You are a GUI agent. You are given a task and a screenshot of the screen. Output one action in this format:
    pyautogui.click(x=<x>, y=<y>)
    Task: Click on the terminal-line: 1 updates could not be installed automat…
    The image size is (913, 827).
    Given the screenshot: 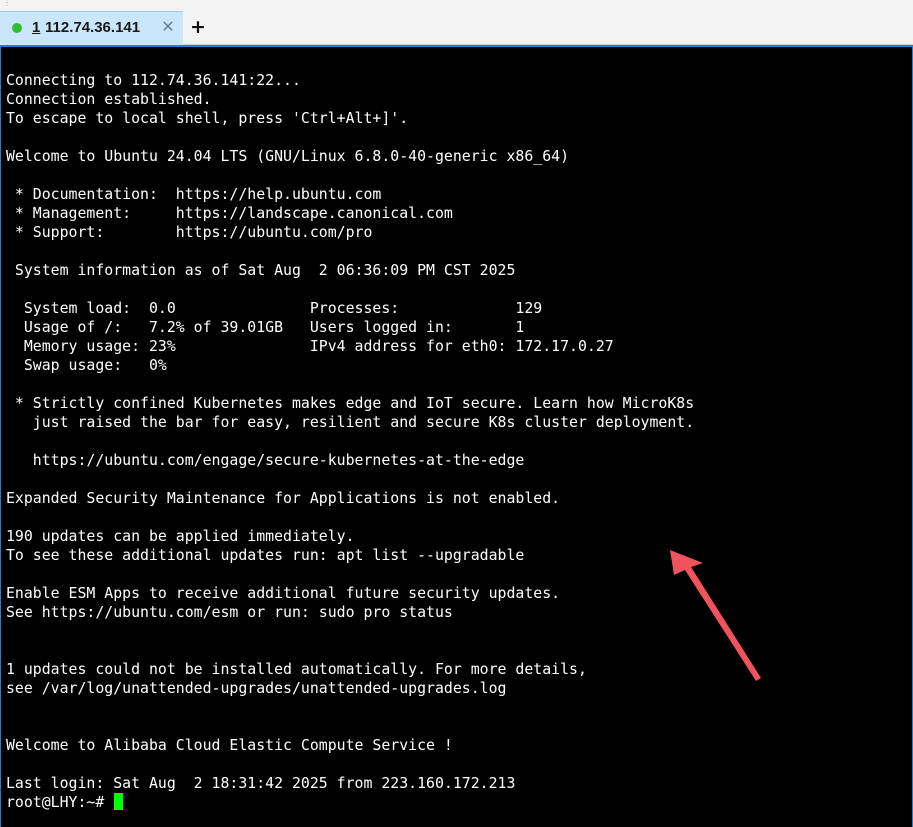 What is the action you would take?
    pyautogui.click(x=296, y=669)
    